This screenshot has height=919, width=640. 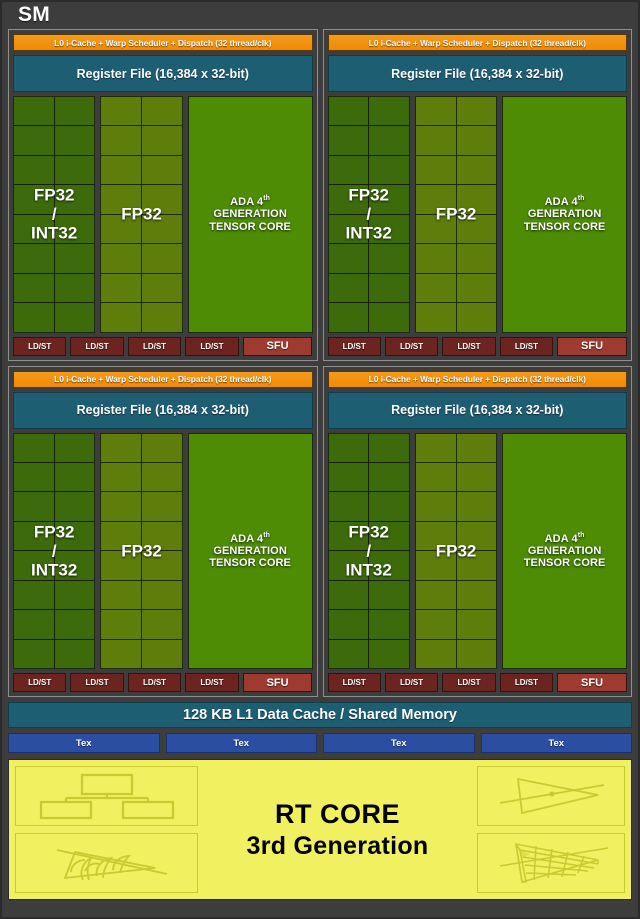 I want to click on displaced-micro-mesh-icon, so click(x=551, y=863).